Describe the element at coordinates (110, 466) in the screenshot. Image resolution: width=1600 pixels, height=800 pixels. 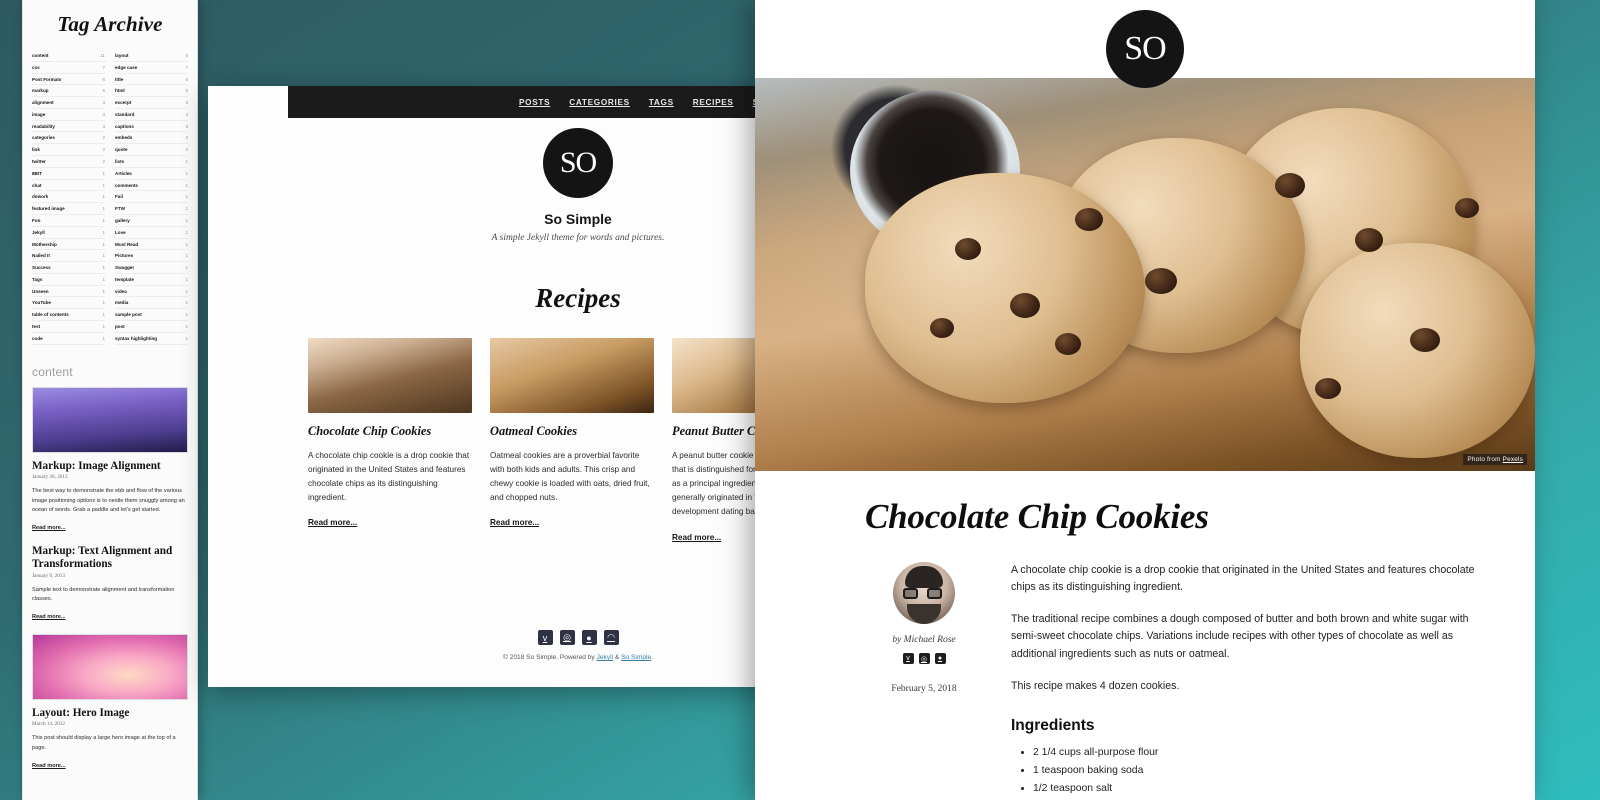
I see `post-title: Markup: Image Alignment` at that location.